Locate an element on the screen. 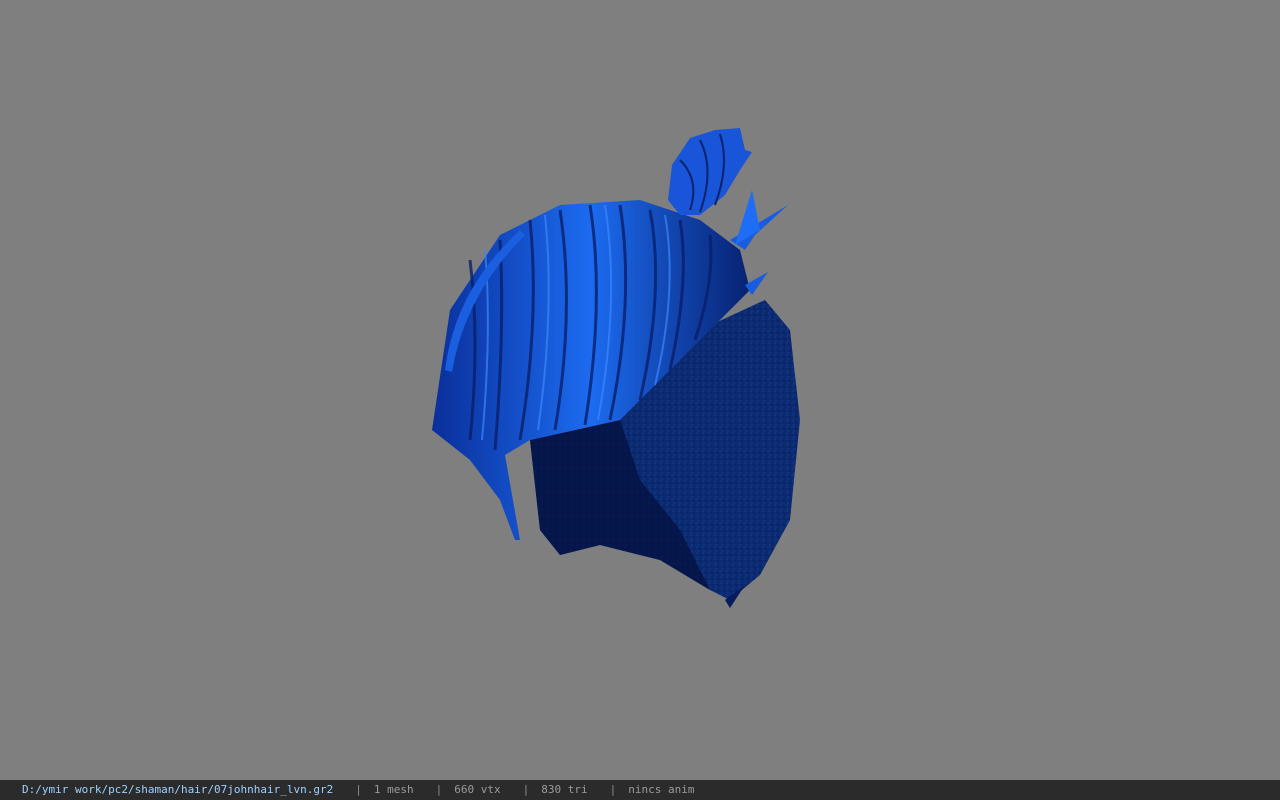  status-animation: nincs anim is located at coordinates (661, 789).